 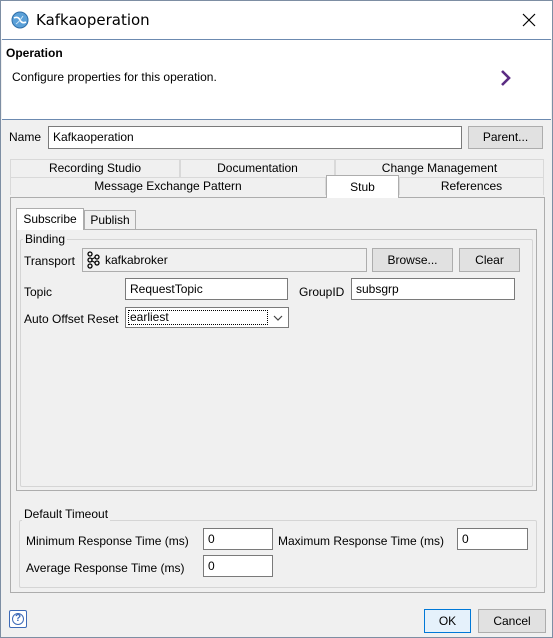 What do you see at coordinates (492, 539) in the screenshot?
I see `max-response-input: 0` at bounding box center [492, 539].